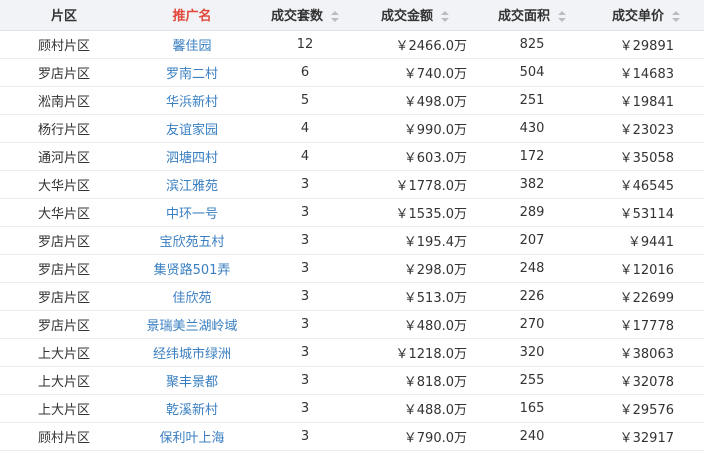 Image resolution: width=704 pixels, height=452 pixels. Describe the element at coordinates (646, 436) in the screenshot. I see `cell-price: ￥32917` at that location.